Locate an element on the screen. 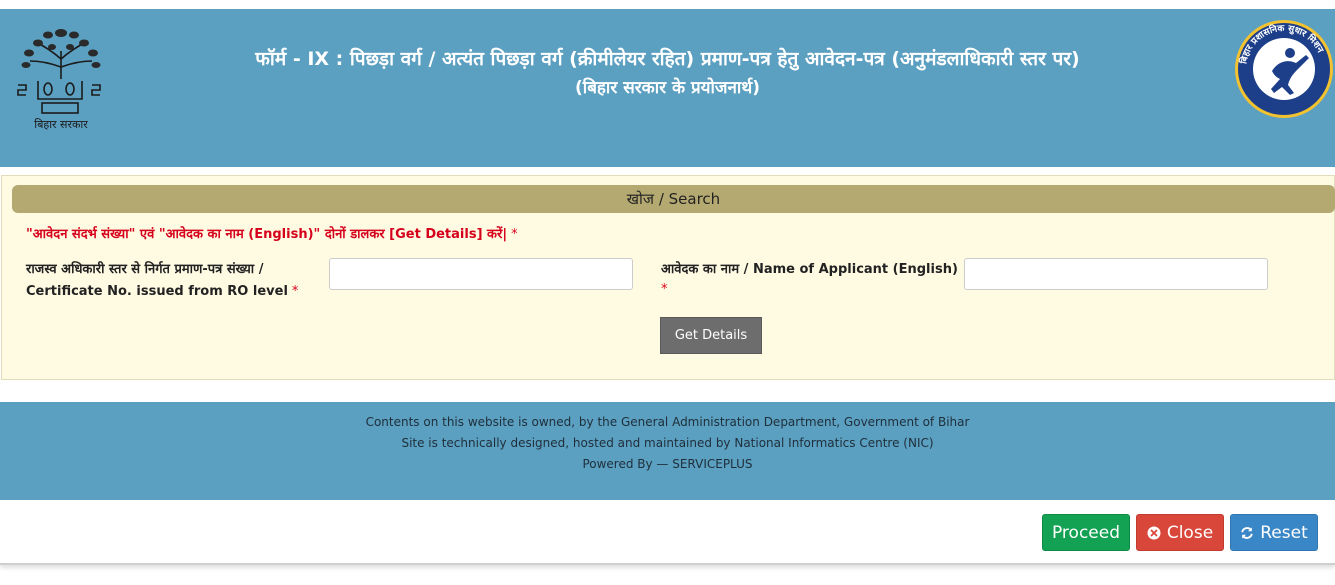 This screenshot has width=1335, height=585. get-details-button: Get Details is located at coordinates (711, 335).